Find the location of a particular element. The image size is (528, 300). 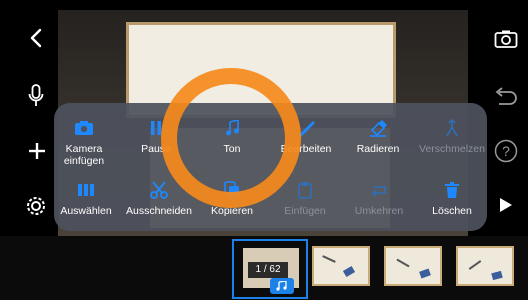

menu-erase: Radieren is located at coordinates (378, 136).